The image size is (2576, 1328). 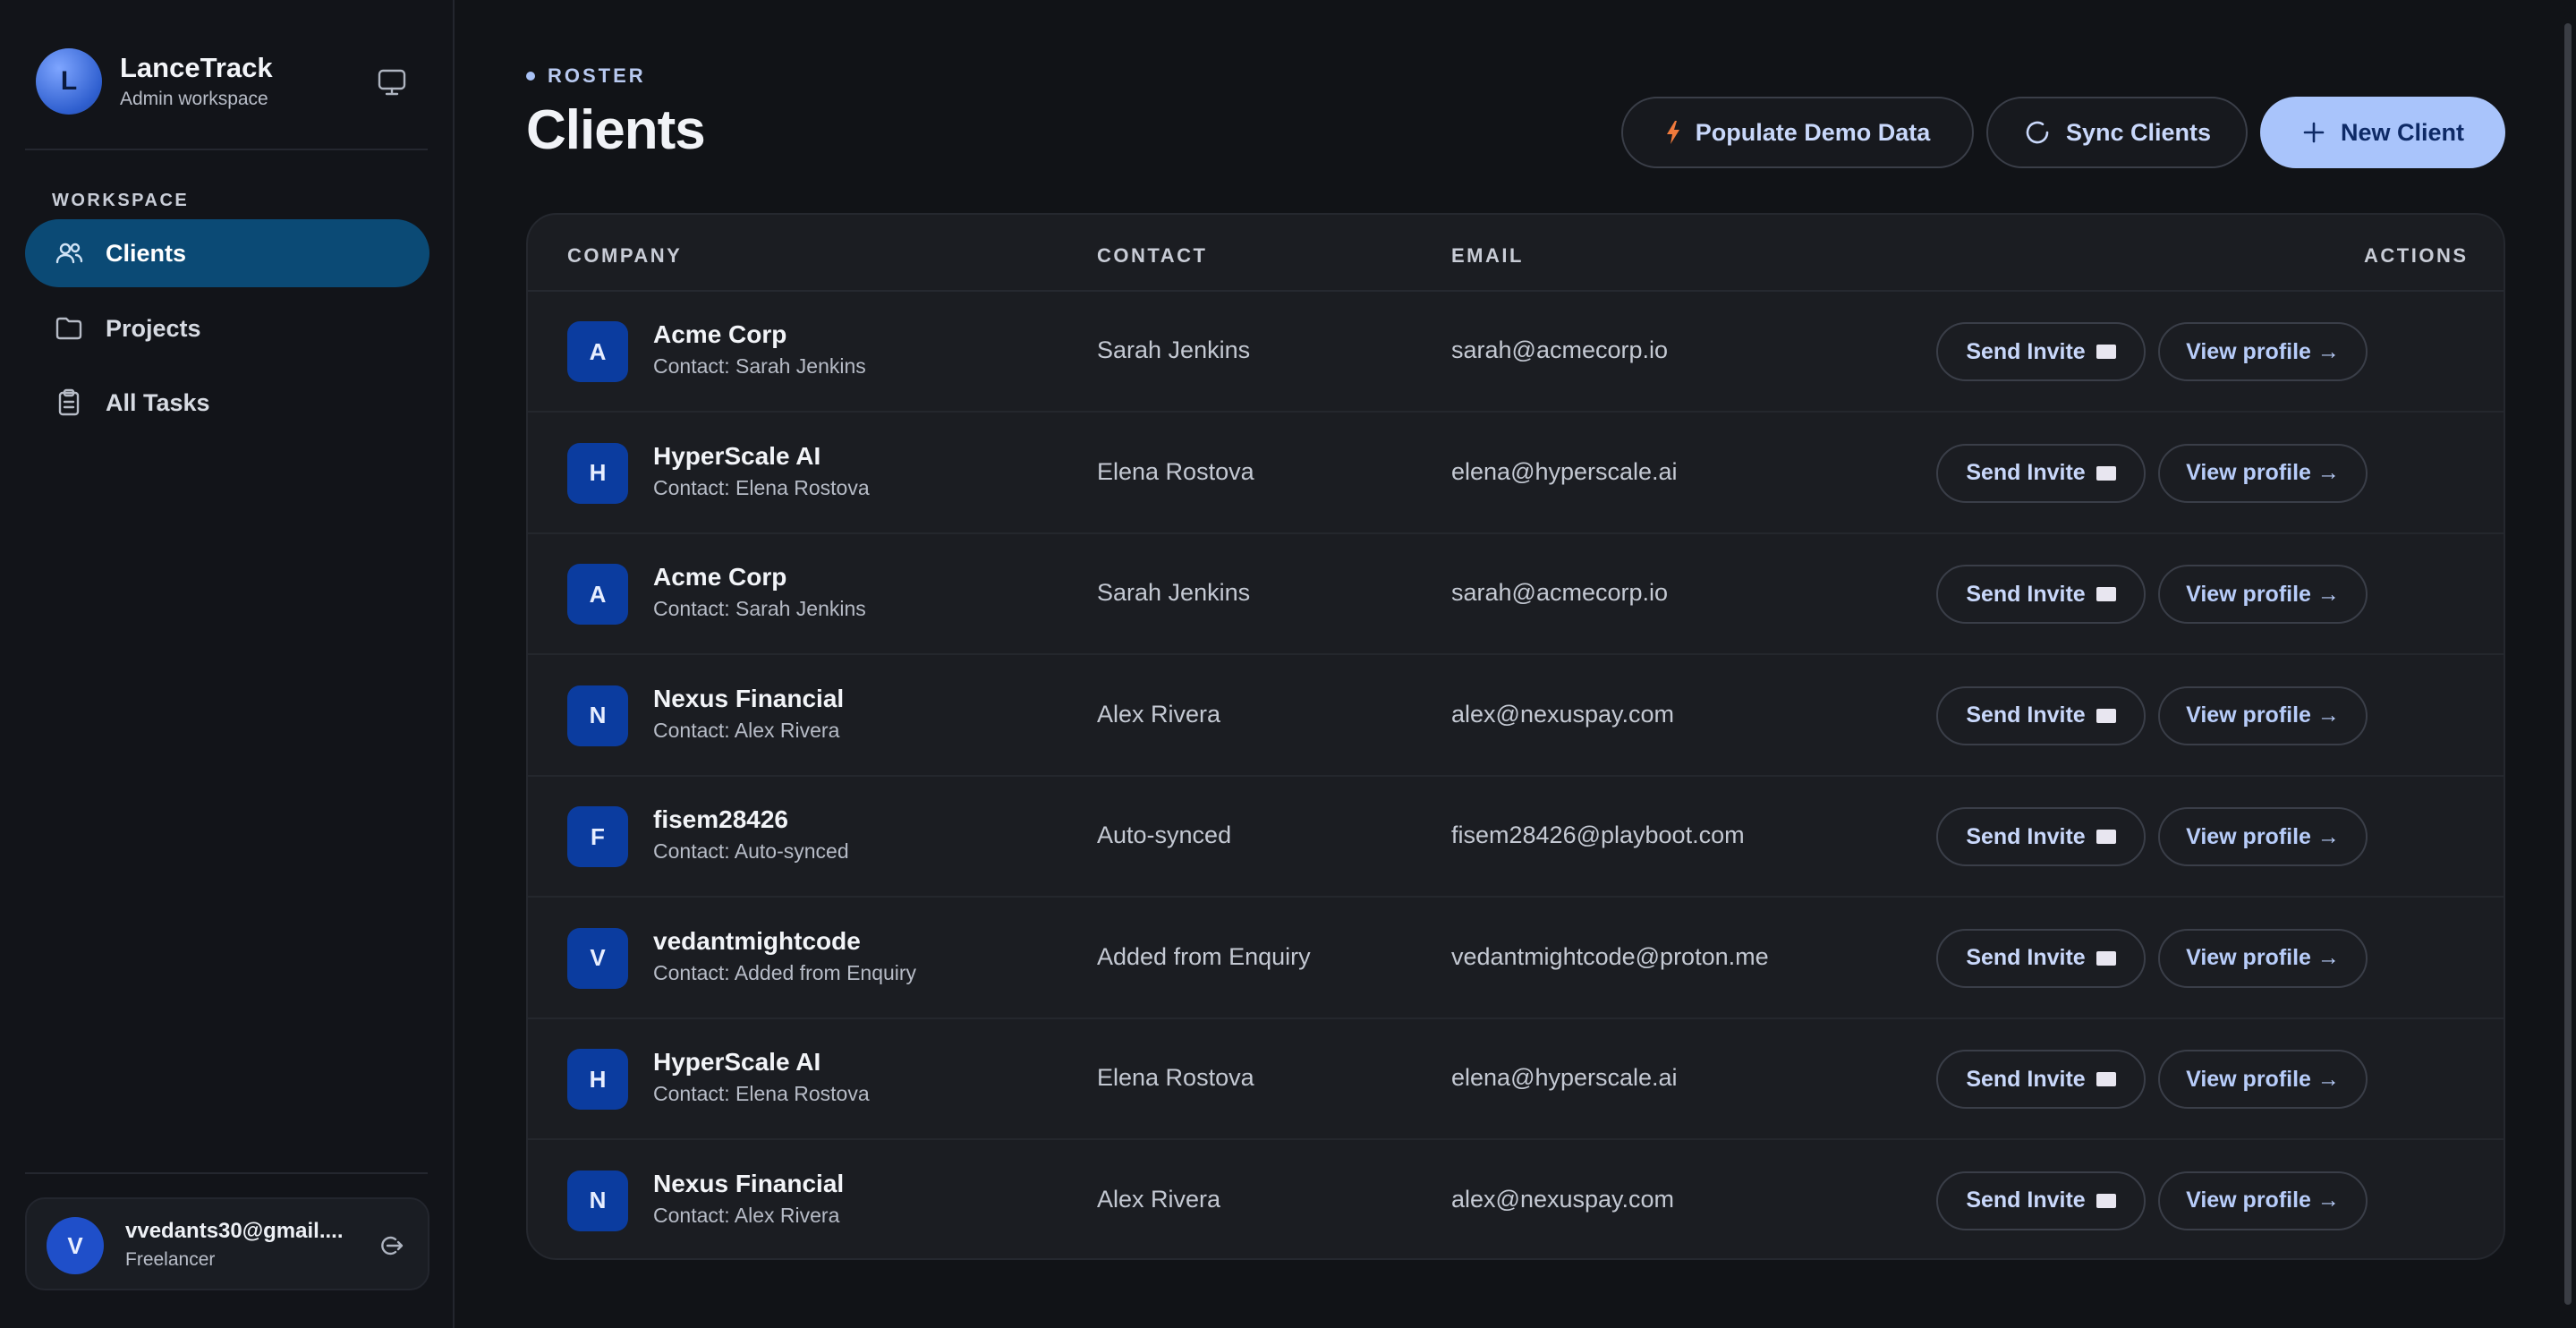 I want to click on new-client-label: New Client, so click(x=2402, y=132).